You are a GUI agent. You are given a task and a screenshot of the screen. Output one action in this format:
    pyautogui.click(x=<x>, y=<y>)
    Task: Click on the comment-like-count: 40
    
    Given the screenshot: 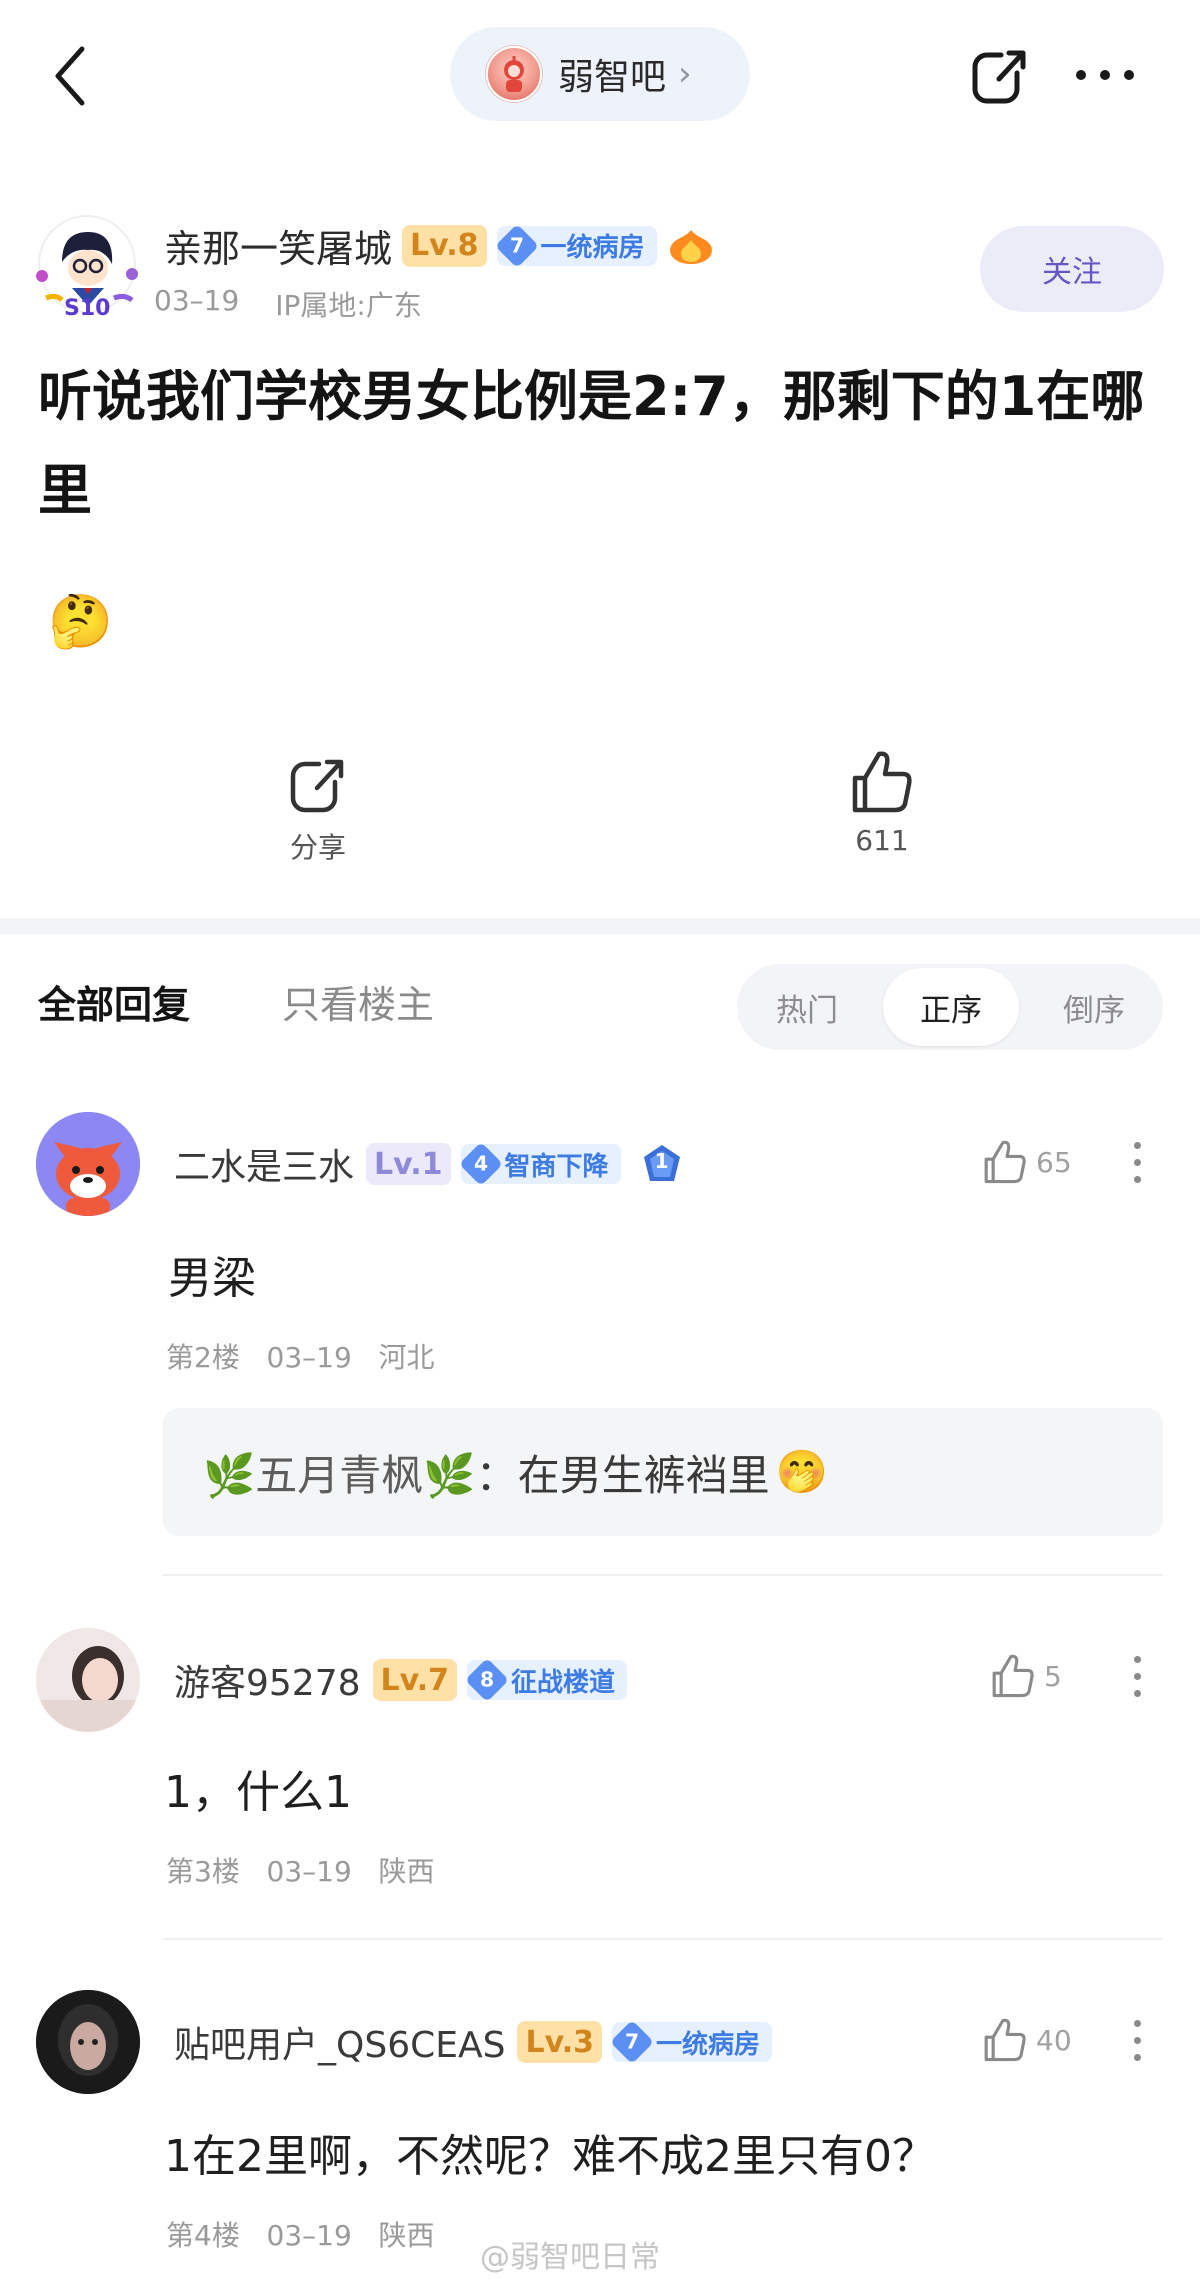 What is the action you would take?
    pyautogui.click(x=1054, y=2040)
    